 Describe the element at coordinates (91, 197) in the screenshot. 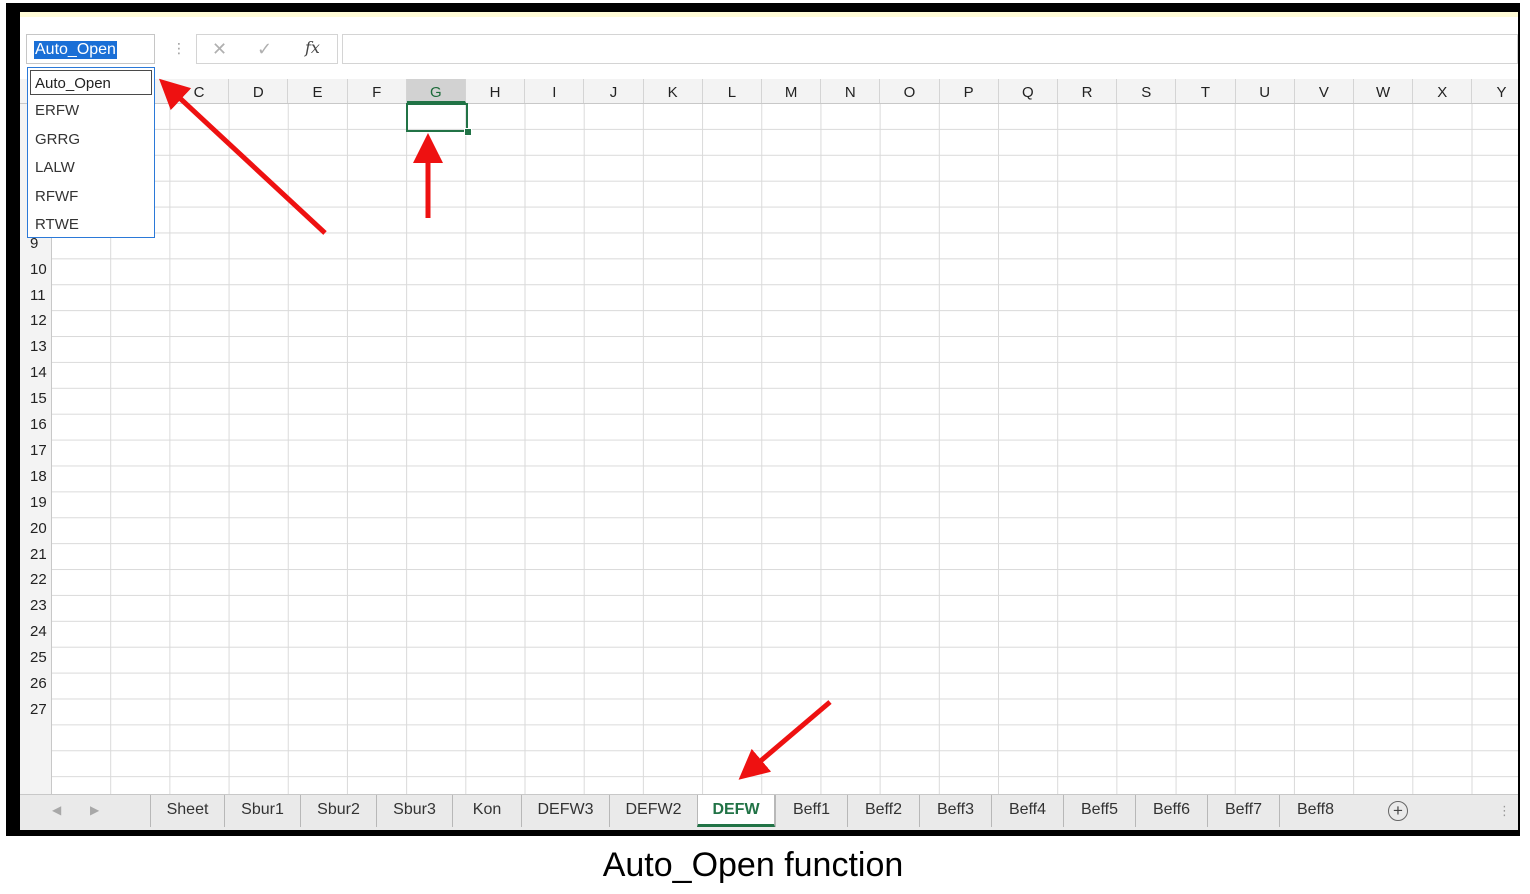

I see `name-list-item-rfwf: RFWF` at that location.